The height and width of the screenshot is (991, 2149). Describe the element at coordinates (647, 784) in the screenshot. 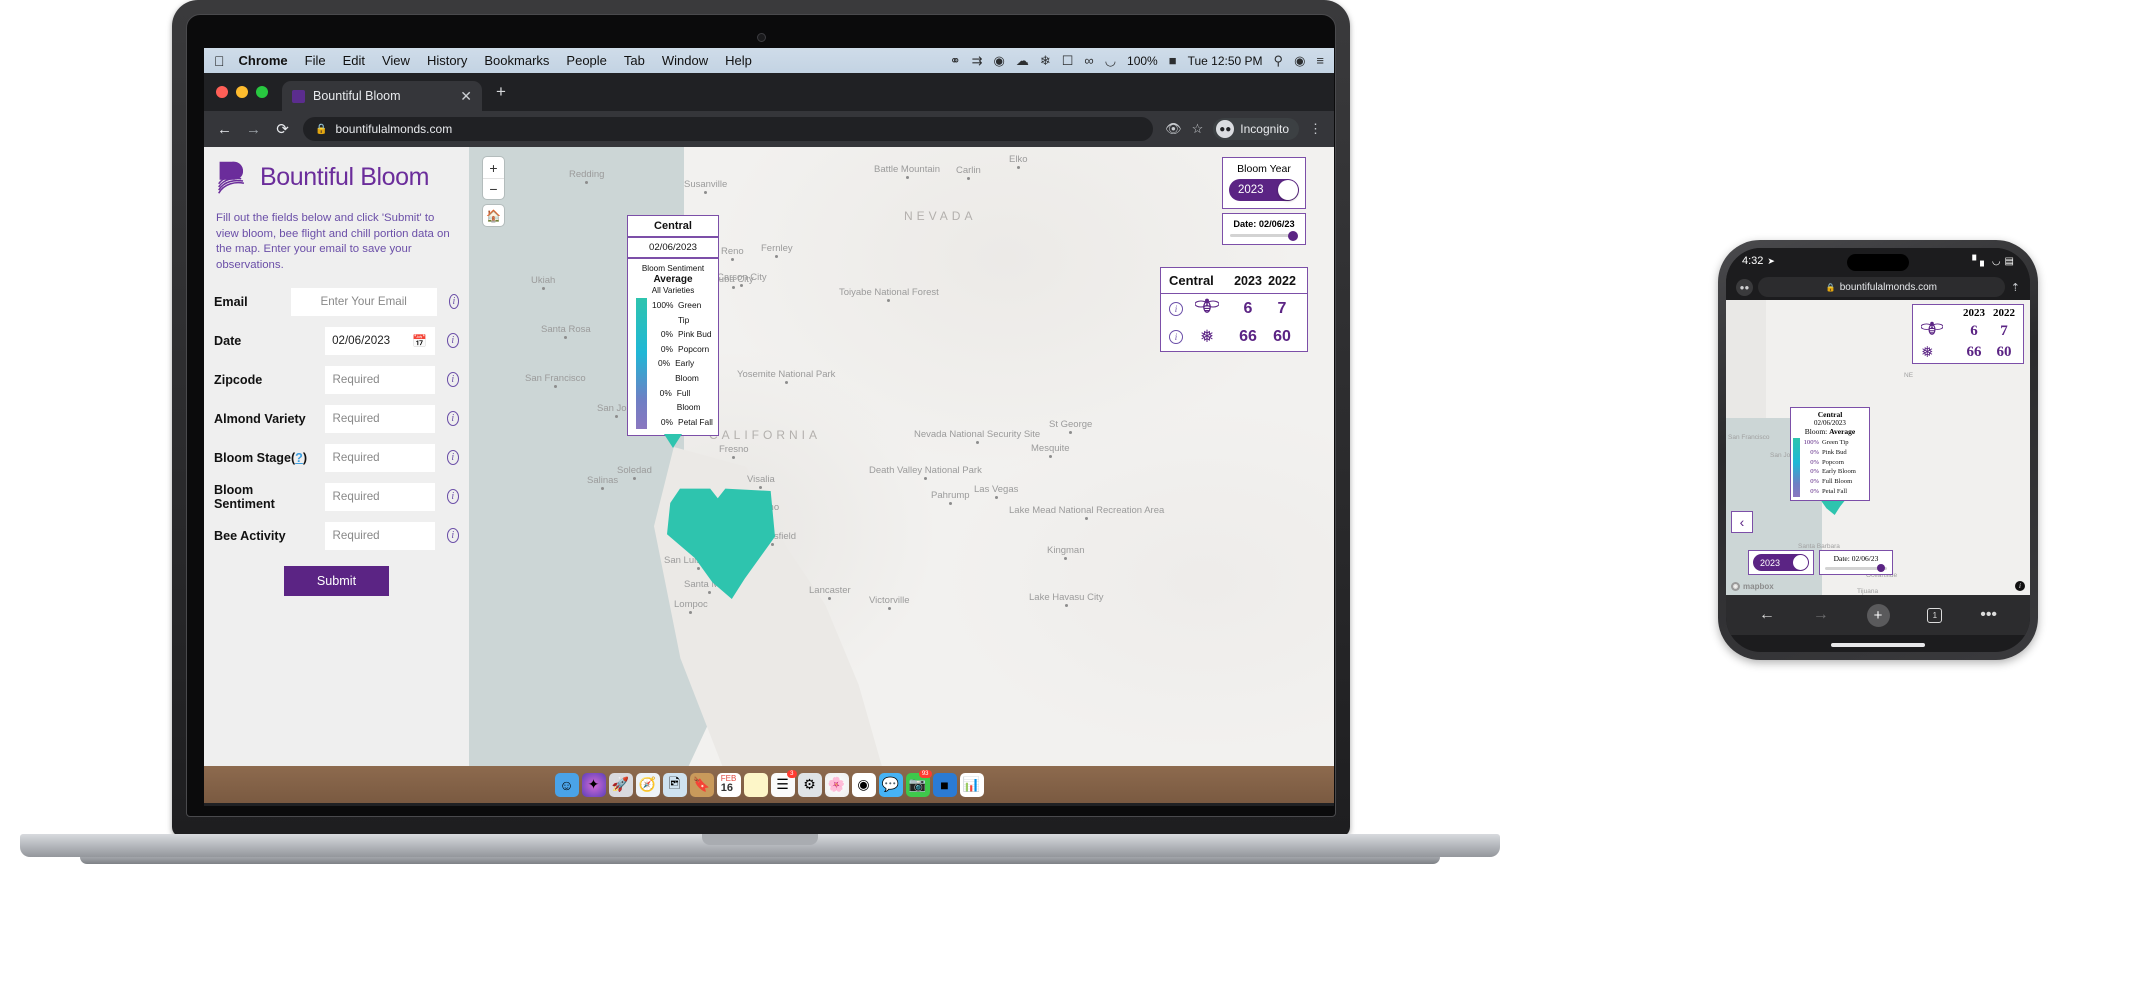

I see `safari-icon: 🧭` at that location.